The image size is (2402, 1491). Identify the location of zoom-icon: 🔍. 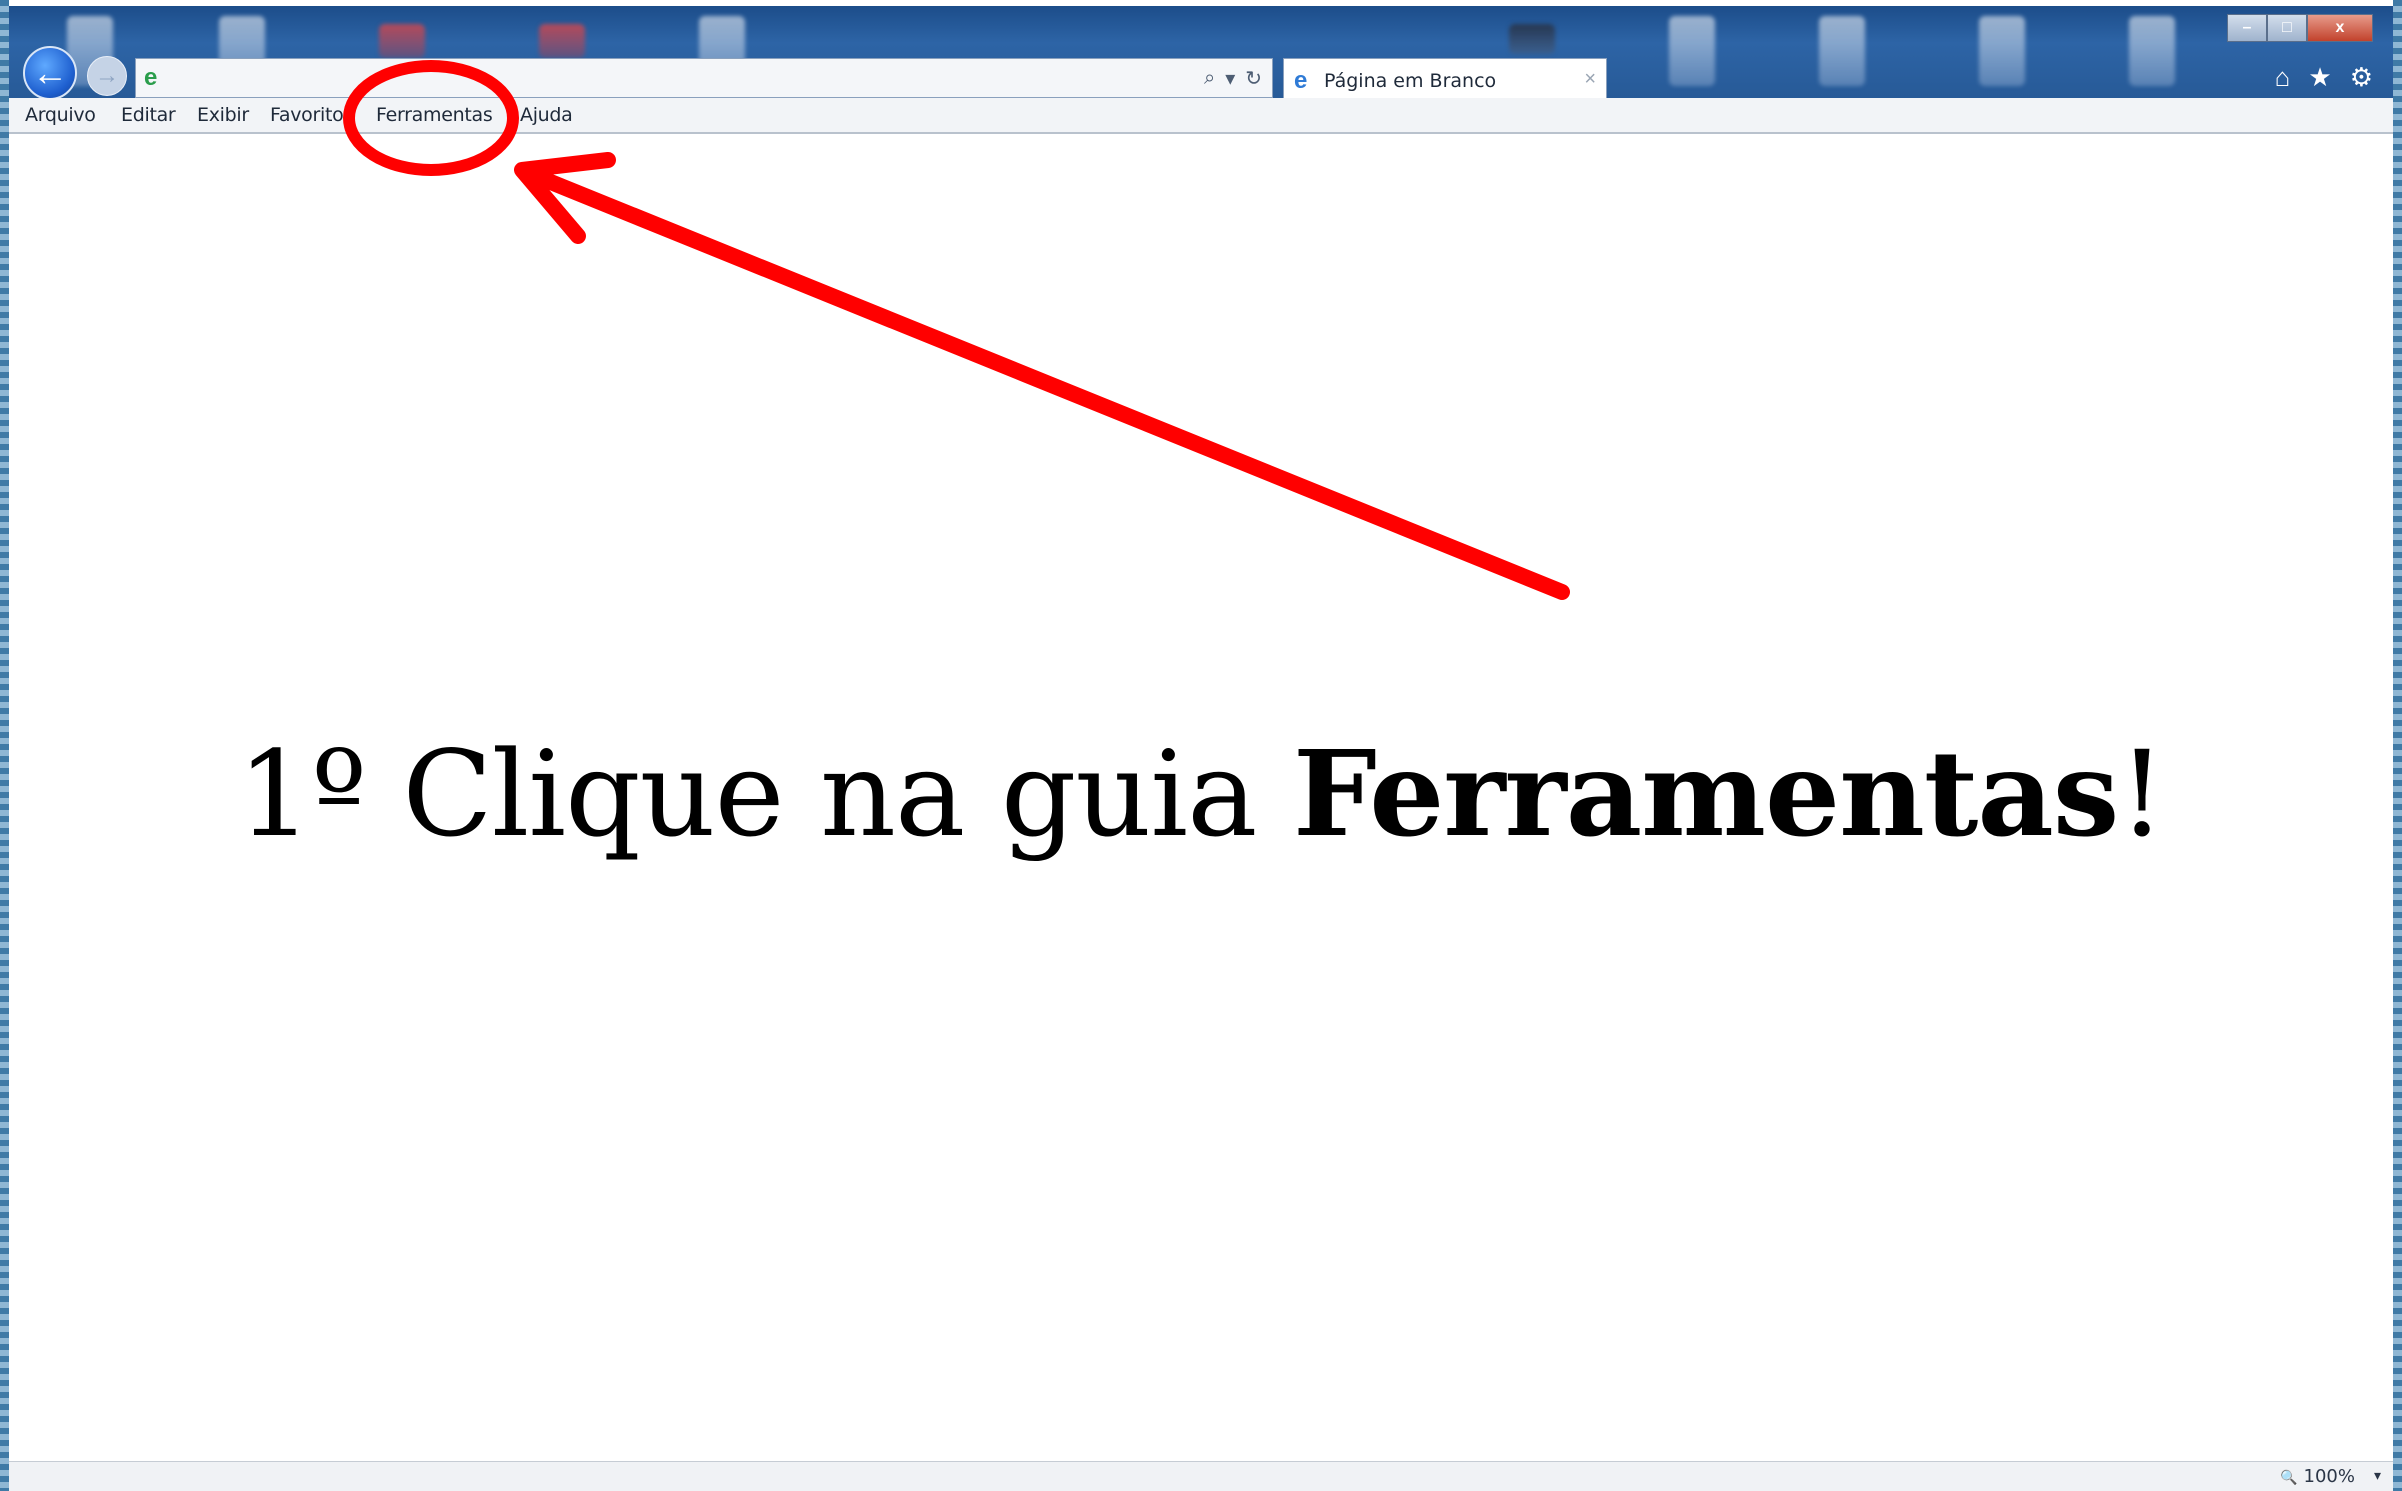
(2289, 1478).